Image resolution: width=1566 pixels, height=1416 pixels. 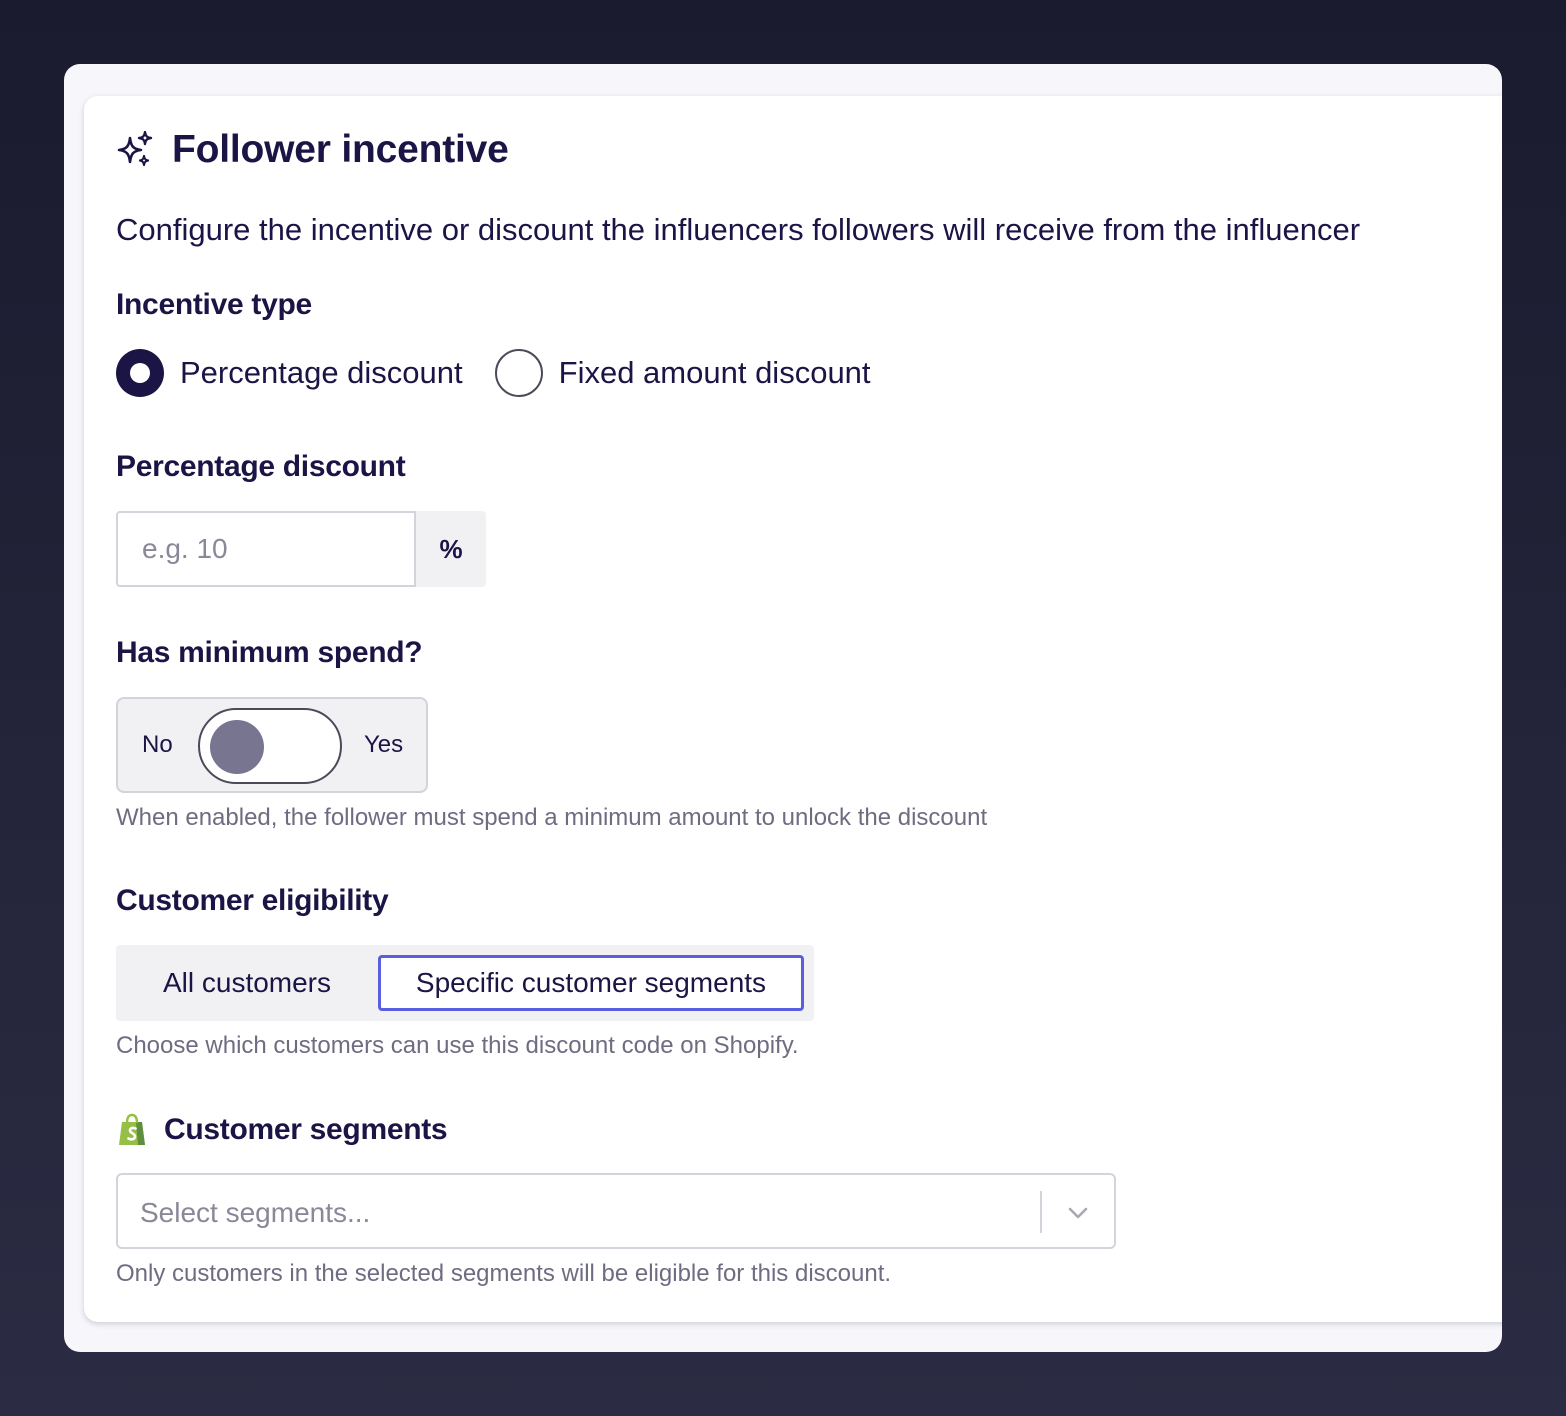 What do you see at coordinates (132, 1129) in the screenshot?
I see `shopify-icon` at bounding box center [132, 1129].